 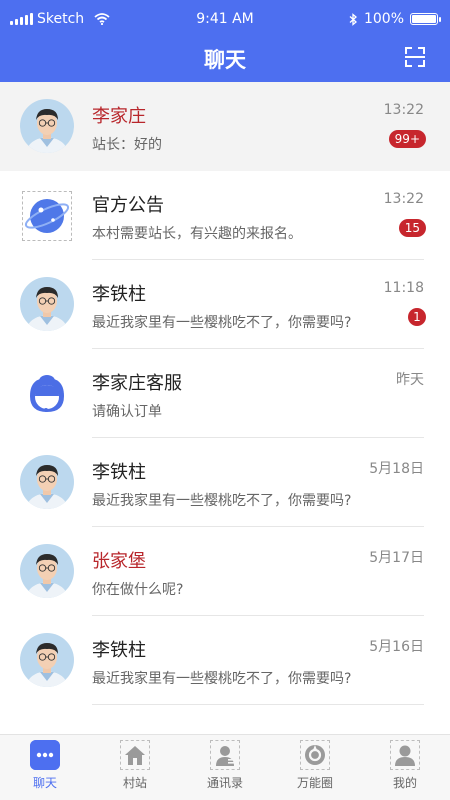 I want to click on conversation-time: 昨天, so click(x=410, y=380).